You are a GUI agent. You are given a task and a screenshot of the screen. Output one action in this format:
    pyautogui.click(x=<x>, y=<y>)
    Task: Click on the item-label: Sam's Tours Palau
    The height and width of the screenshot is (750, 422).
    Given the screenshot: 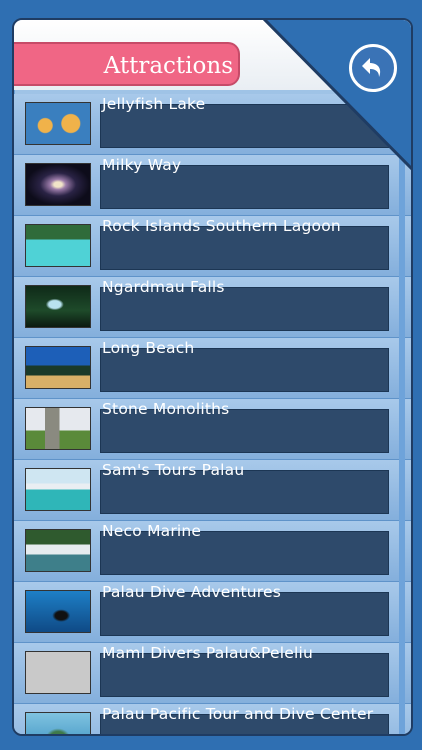 What is the action you would take?
    pyautogui.click(x=173, y=470)
    